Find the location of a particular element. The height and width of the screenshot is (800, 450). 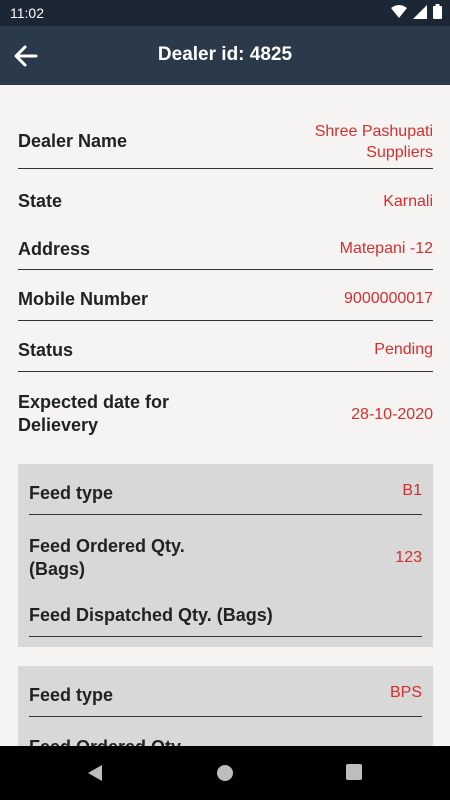

feed-ordered-label: Feed Ordered Qty. is located at coordinates (107, 741).